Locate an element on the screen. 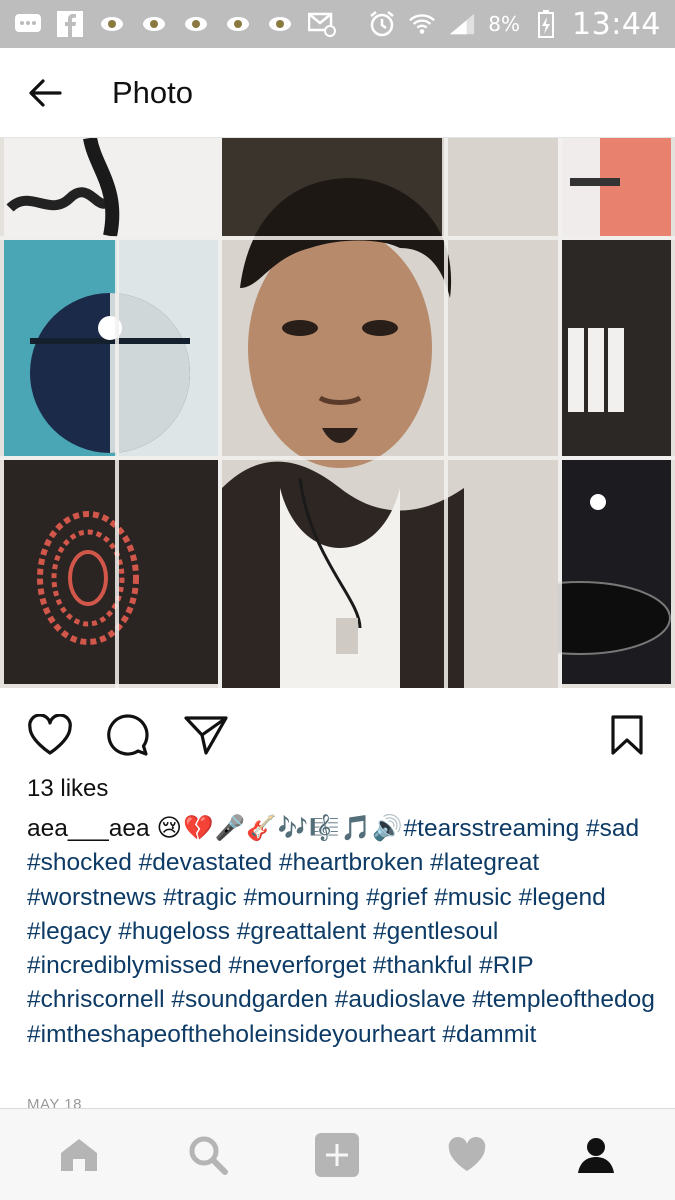 This screenshot has height=1200, width=675. likes-count: 13 likes is located at coordinates (67, 789).